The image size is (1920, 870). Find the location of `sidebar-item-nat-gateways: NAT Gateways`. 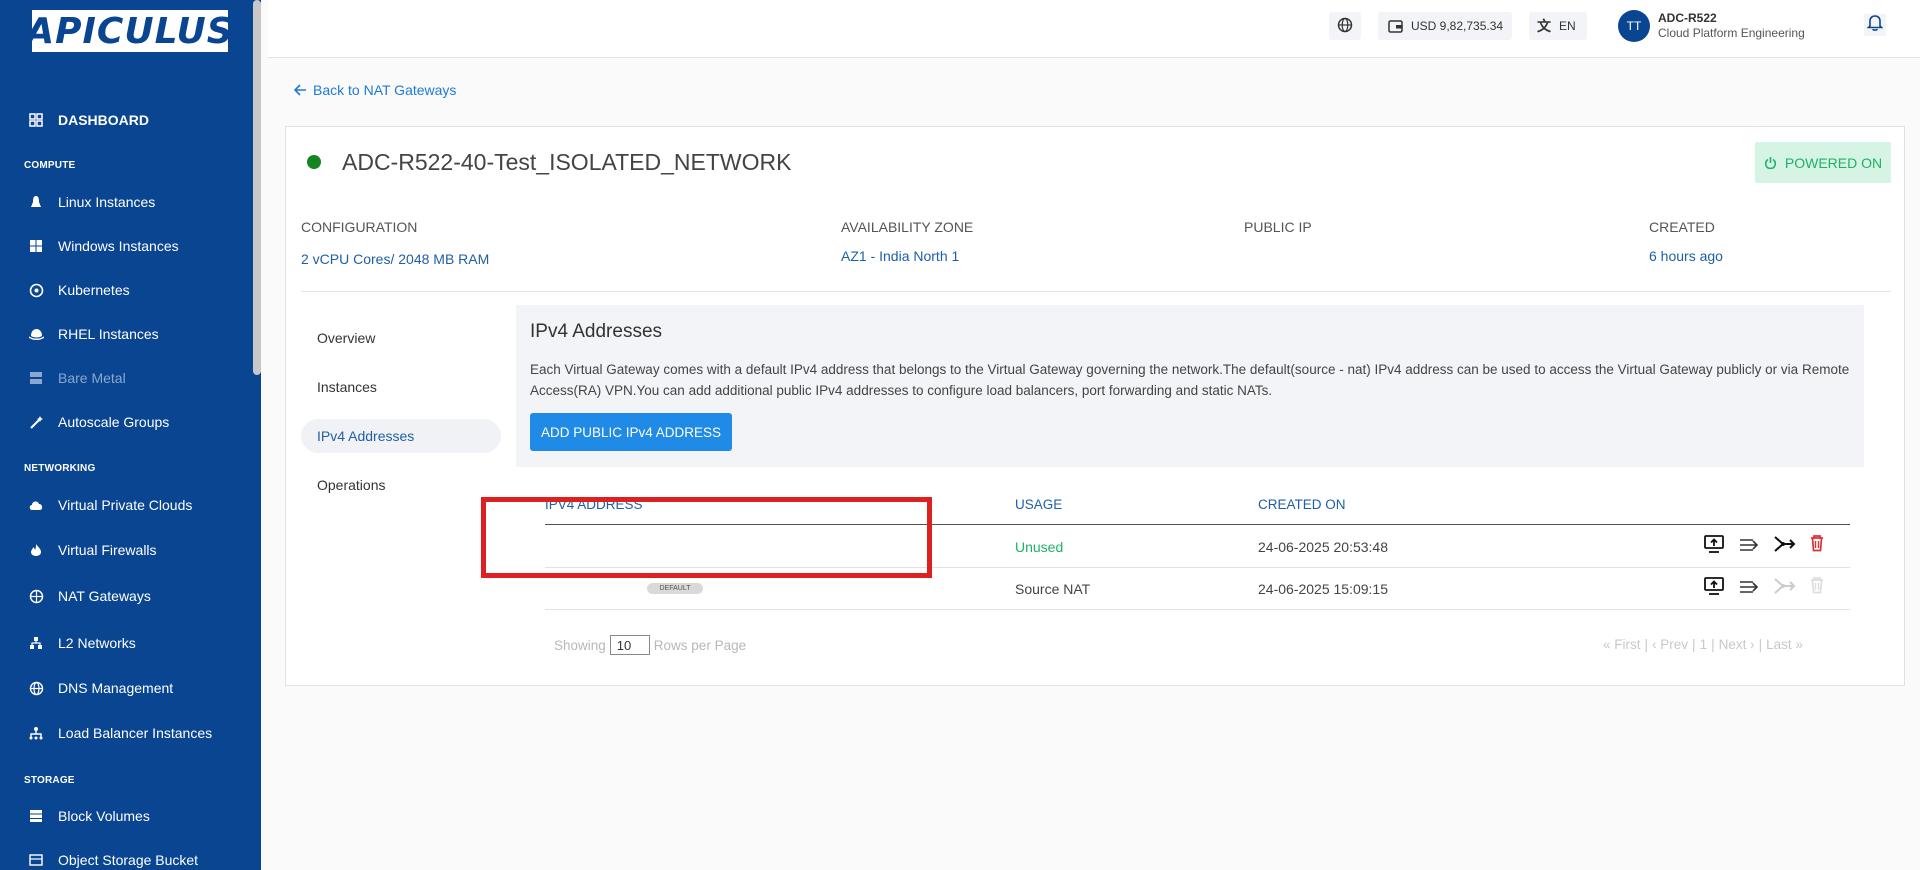

sidebar-item-nat-gateways: NAT Gateways is located at coordinates (130, 596).